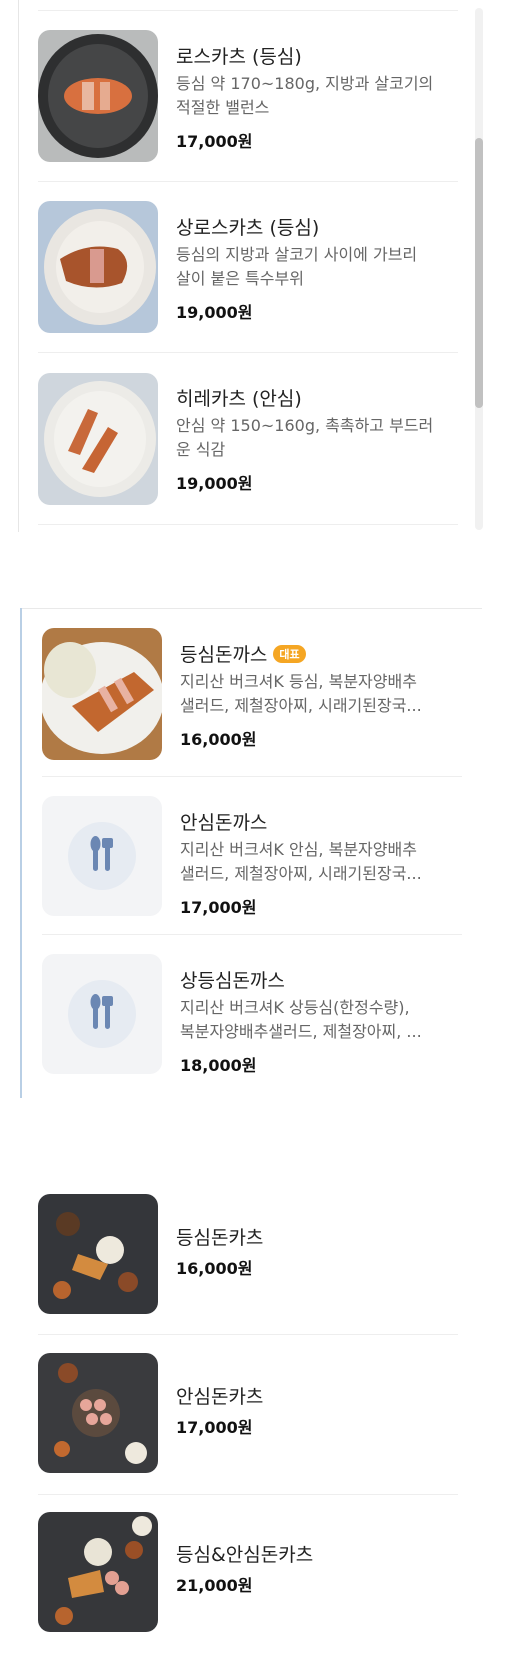 Image resolution: width=512 pixels, height=1658 pixels. Describe the element at coordinates (240, 1575) in the screenshot. I see `menu-item: 등심&안심돈카츠 21,000원` at that location.